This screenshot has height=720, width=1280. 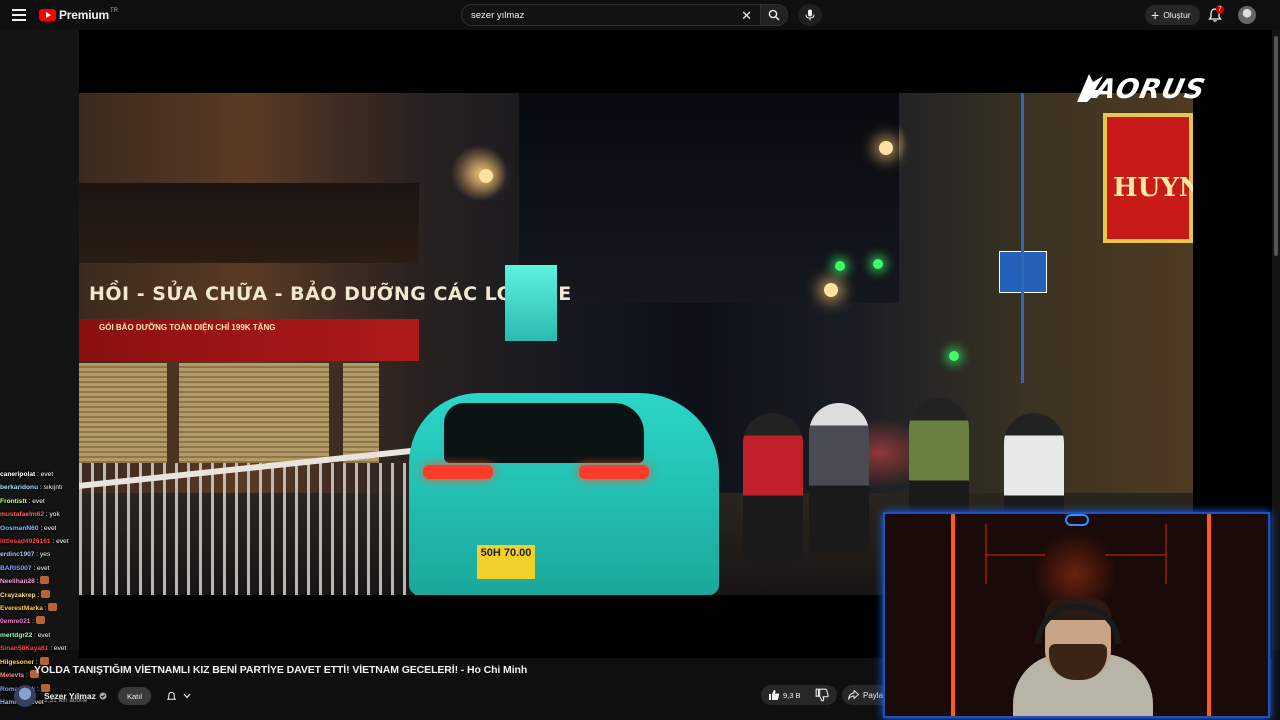 What do you see at coordinates (1177, 15) in the screenshot?
I see `create-label: Oluştur` at bounding box center [1177, 15].